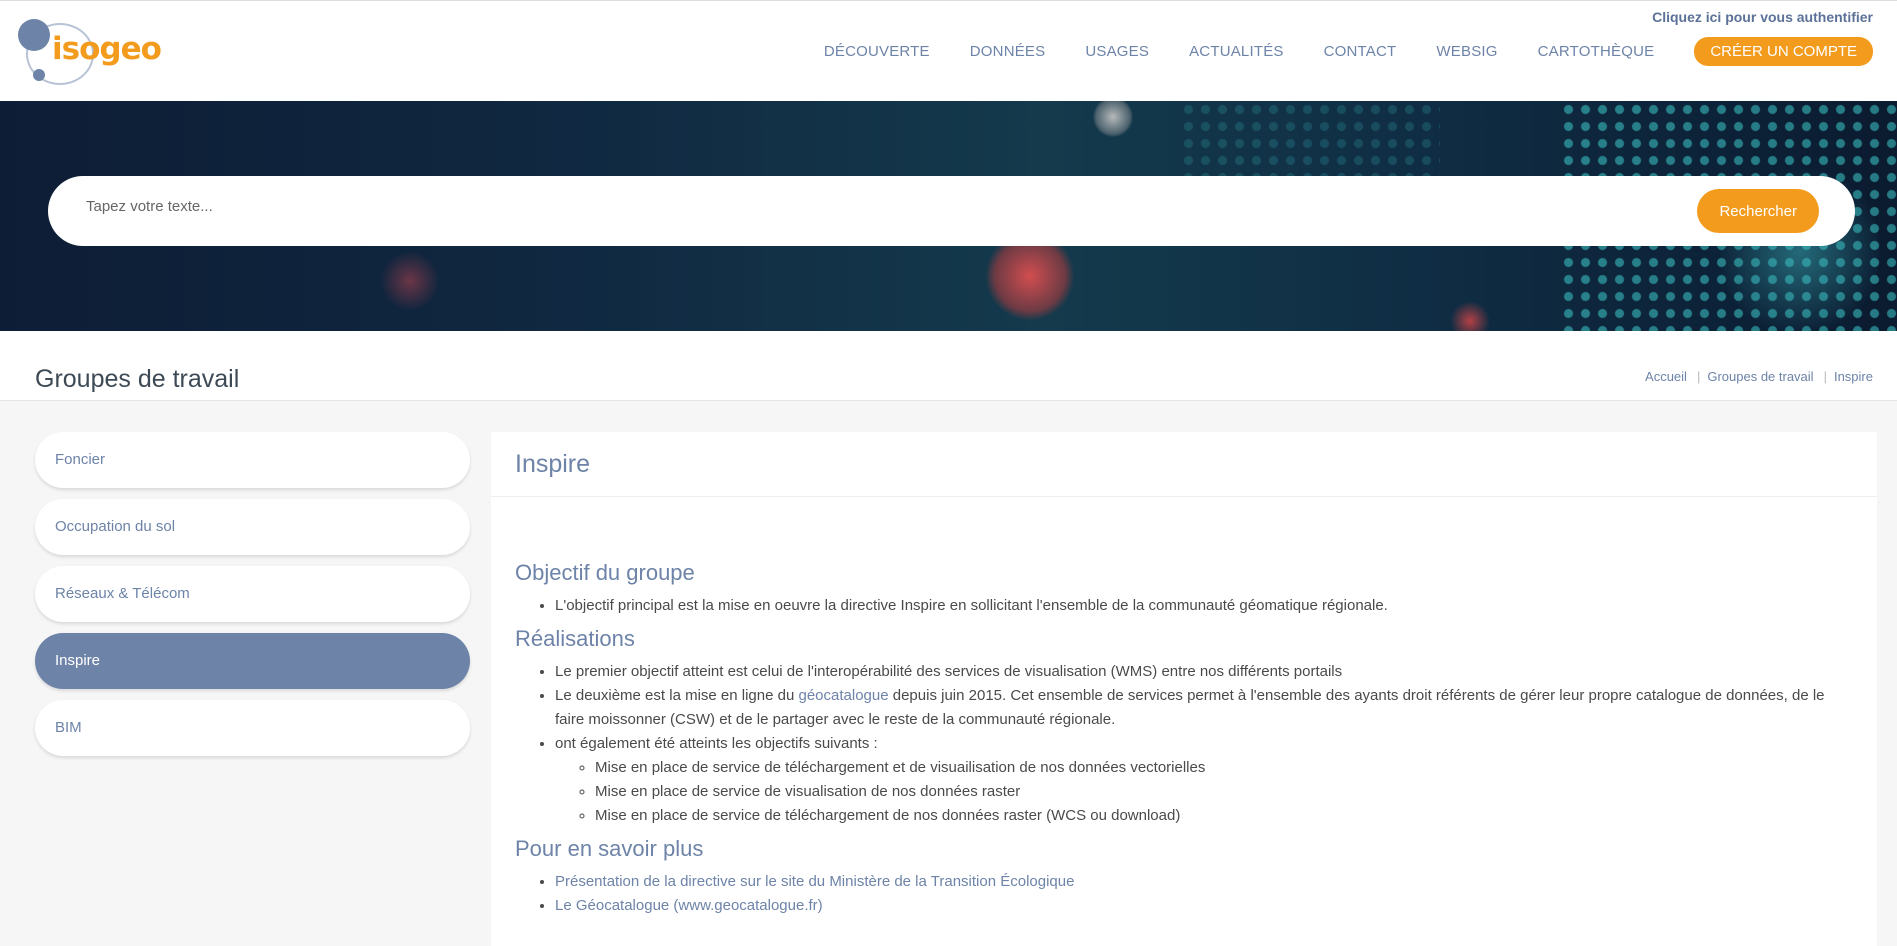 The image size is (1897, 946). What do you see at coordinates (689, 905) in the screenshot?
I see `geocatalogue-site-link: Le Géocatalogue (www.geocatalogue.fr)` at bounding box center [689, 905].